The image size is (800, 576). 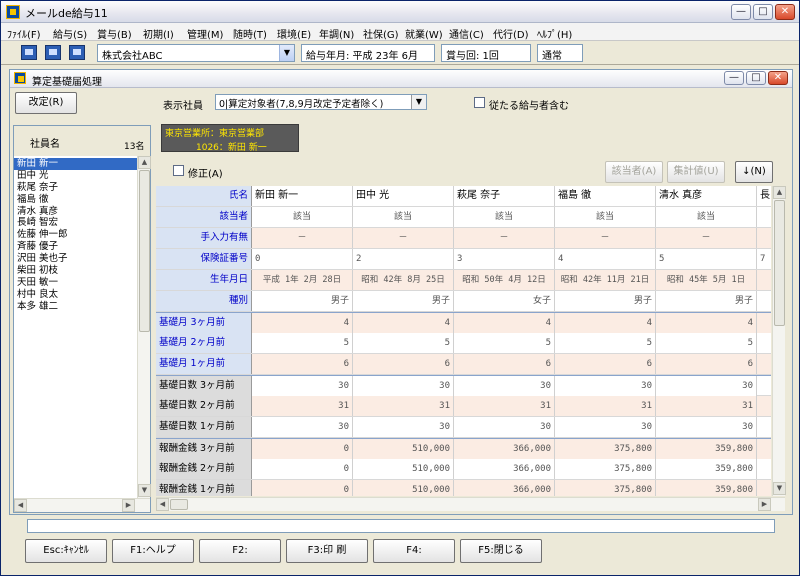 I want to click on menu-agent: 代行(D), so click(x=511, y=33).